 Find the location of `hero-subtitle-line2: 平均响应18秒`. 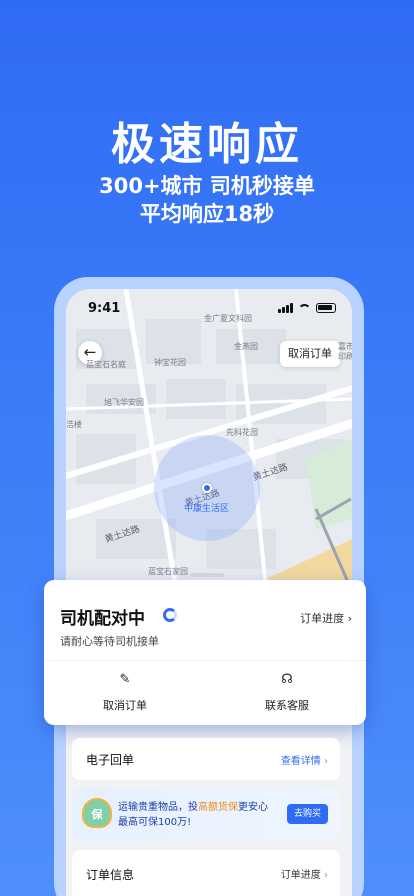

hero-subtitle-line2: 平均响应18秒 is located at coordinates (207, 214).